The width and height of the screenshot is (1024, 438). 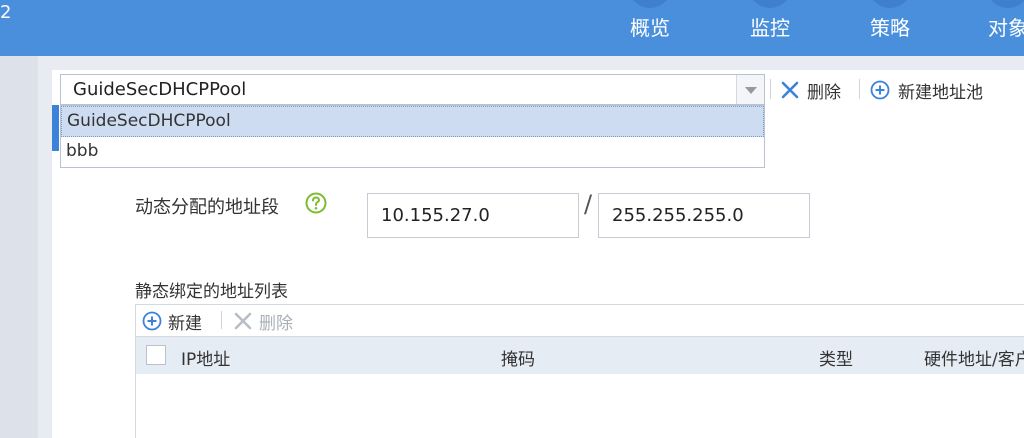 I want to click on new-pool-button: 新建地址池, so click(x=926, y=90).